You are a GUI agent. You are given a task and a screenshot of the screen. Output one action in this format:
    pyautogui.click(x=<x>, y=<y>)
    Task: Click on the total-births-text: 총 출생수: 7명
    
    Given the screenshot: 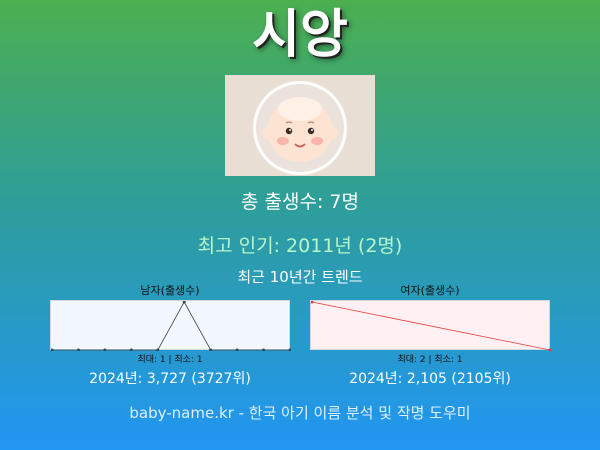 What is the action you would take?
    pyautogui.click(x=300, y=202)
    